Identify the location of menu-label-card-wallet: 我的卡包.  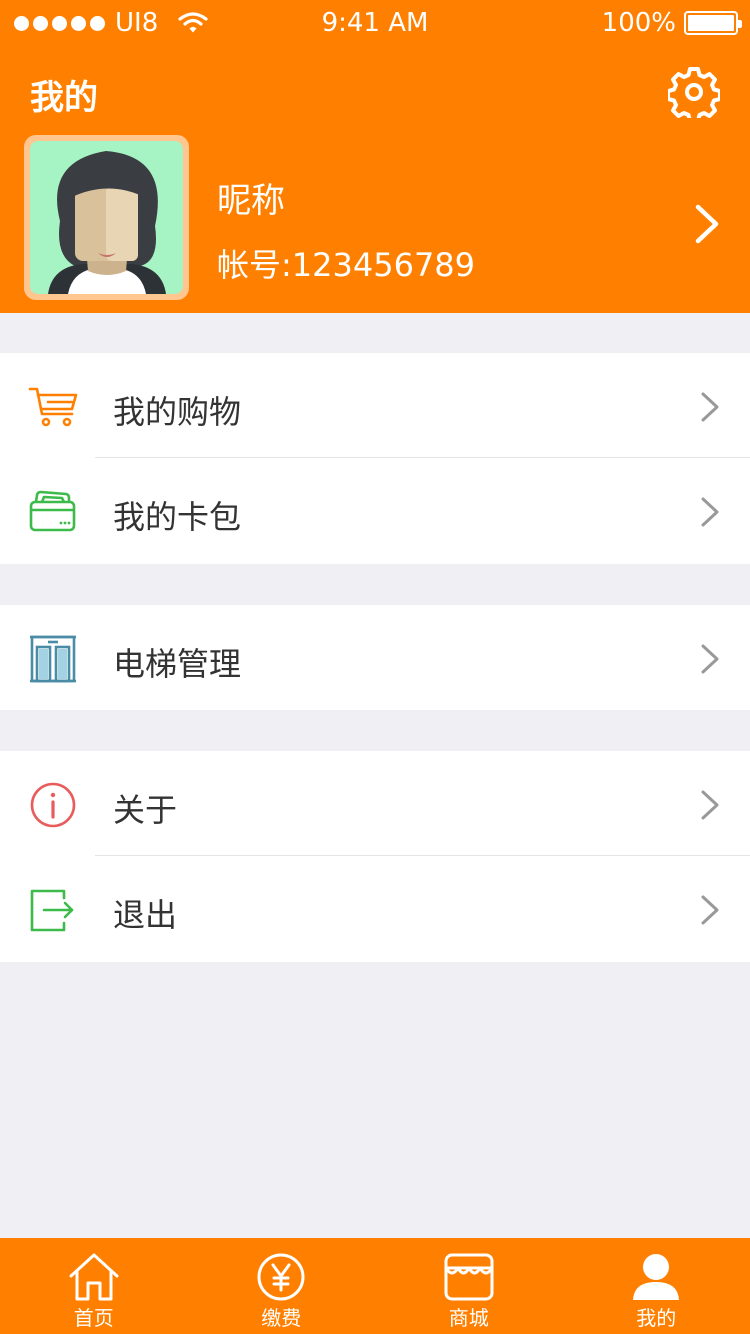
(177, 517).